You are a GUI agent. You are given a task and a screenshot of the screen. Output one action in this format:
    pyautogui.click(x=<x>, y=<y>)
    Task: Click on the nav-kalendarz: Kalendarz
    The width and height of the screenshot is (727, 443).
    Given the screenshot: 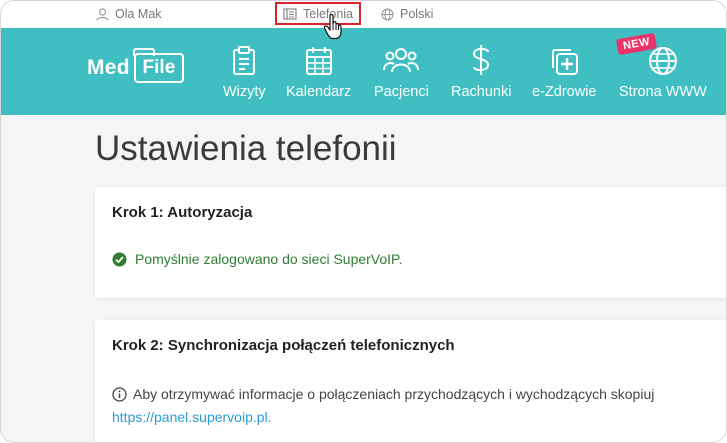 What is the action you would take?
    pyautogui.click(x=318, y=69)
    